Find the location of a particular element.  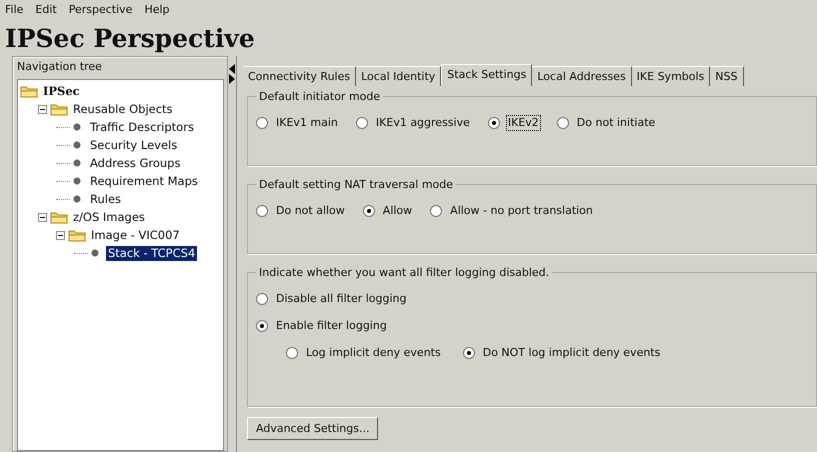

arrow-right-icon is located at coordinates (232, 79).